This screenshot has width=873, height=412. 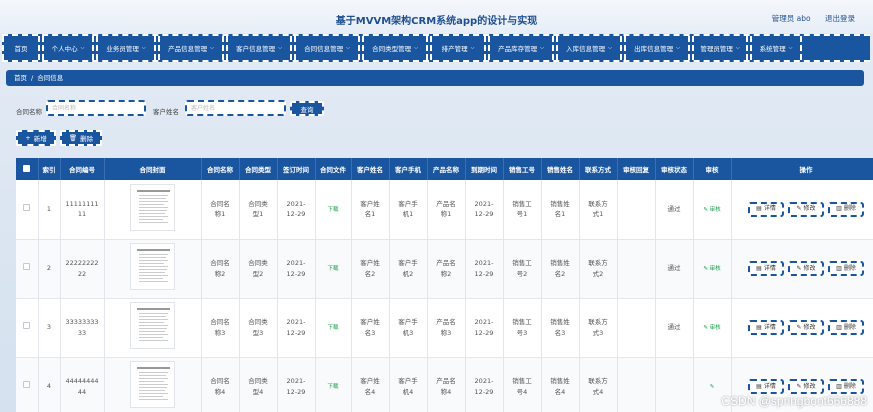 I want to click on type-cell: 合同类型3, so click(x=258, y=328).